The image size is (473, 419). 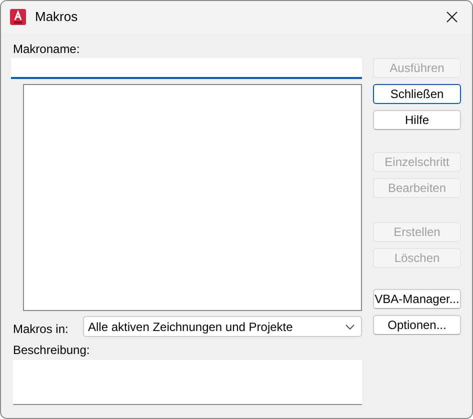 What do you see at coordinates (222, 326) in the screenshot?
I see `macros-in-dropdown: Alle aktiven Zeichnungen und Projekte` at bounding box center [222, 326].